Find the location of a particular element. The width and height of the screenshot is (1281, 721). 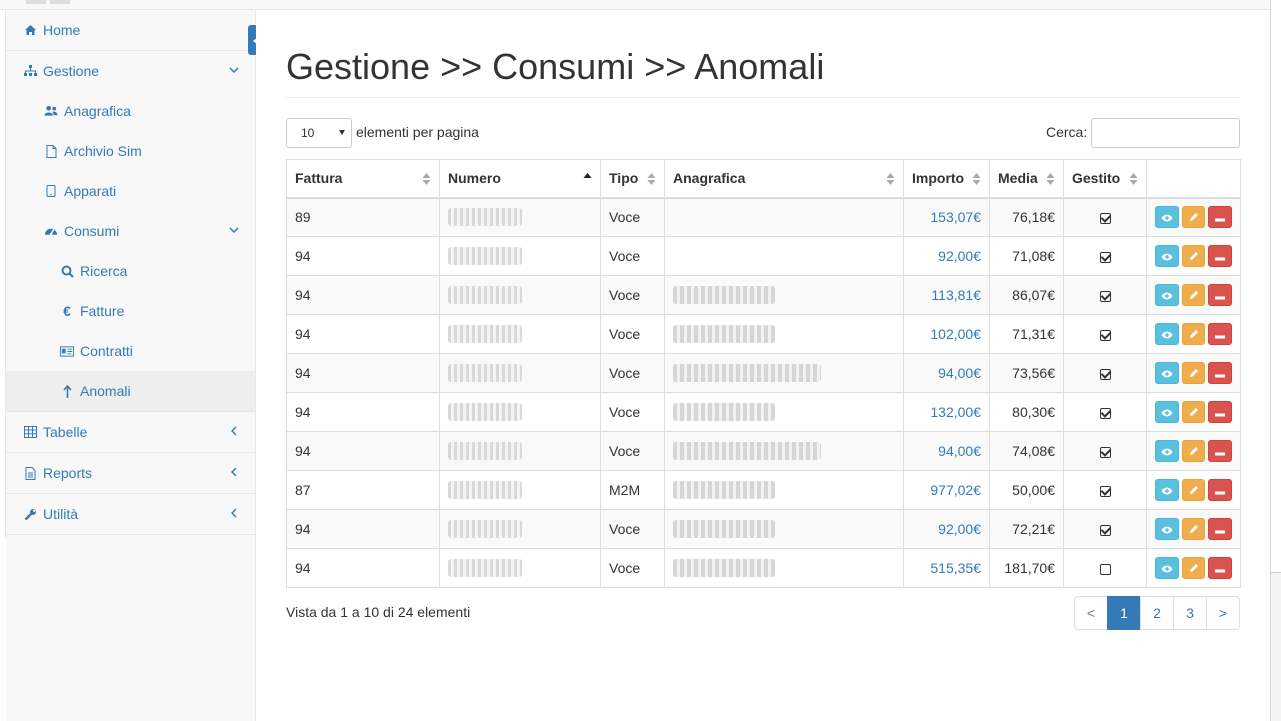

table-icon is located at coordinates (30, 432).